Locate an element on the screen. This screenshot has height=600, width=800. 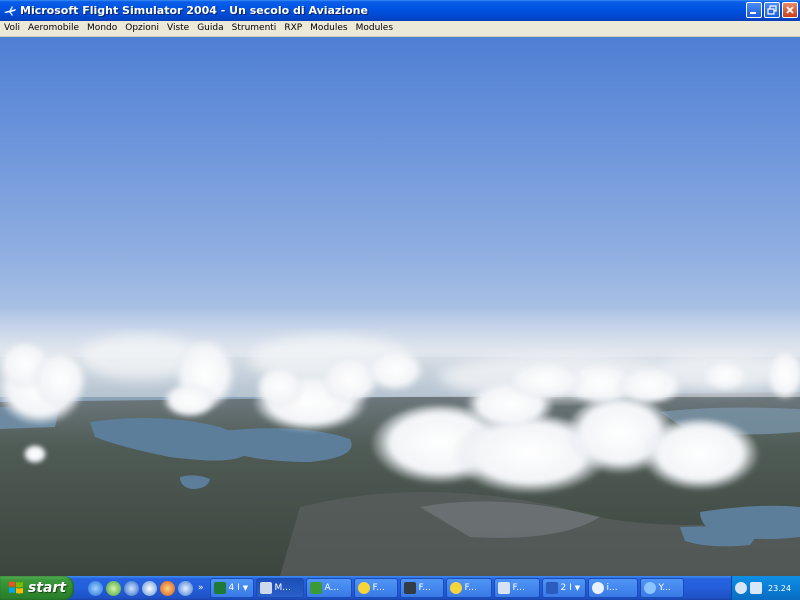
tray-expand-icon is located at coordinates (741, 588).